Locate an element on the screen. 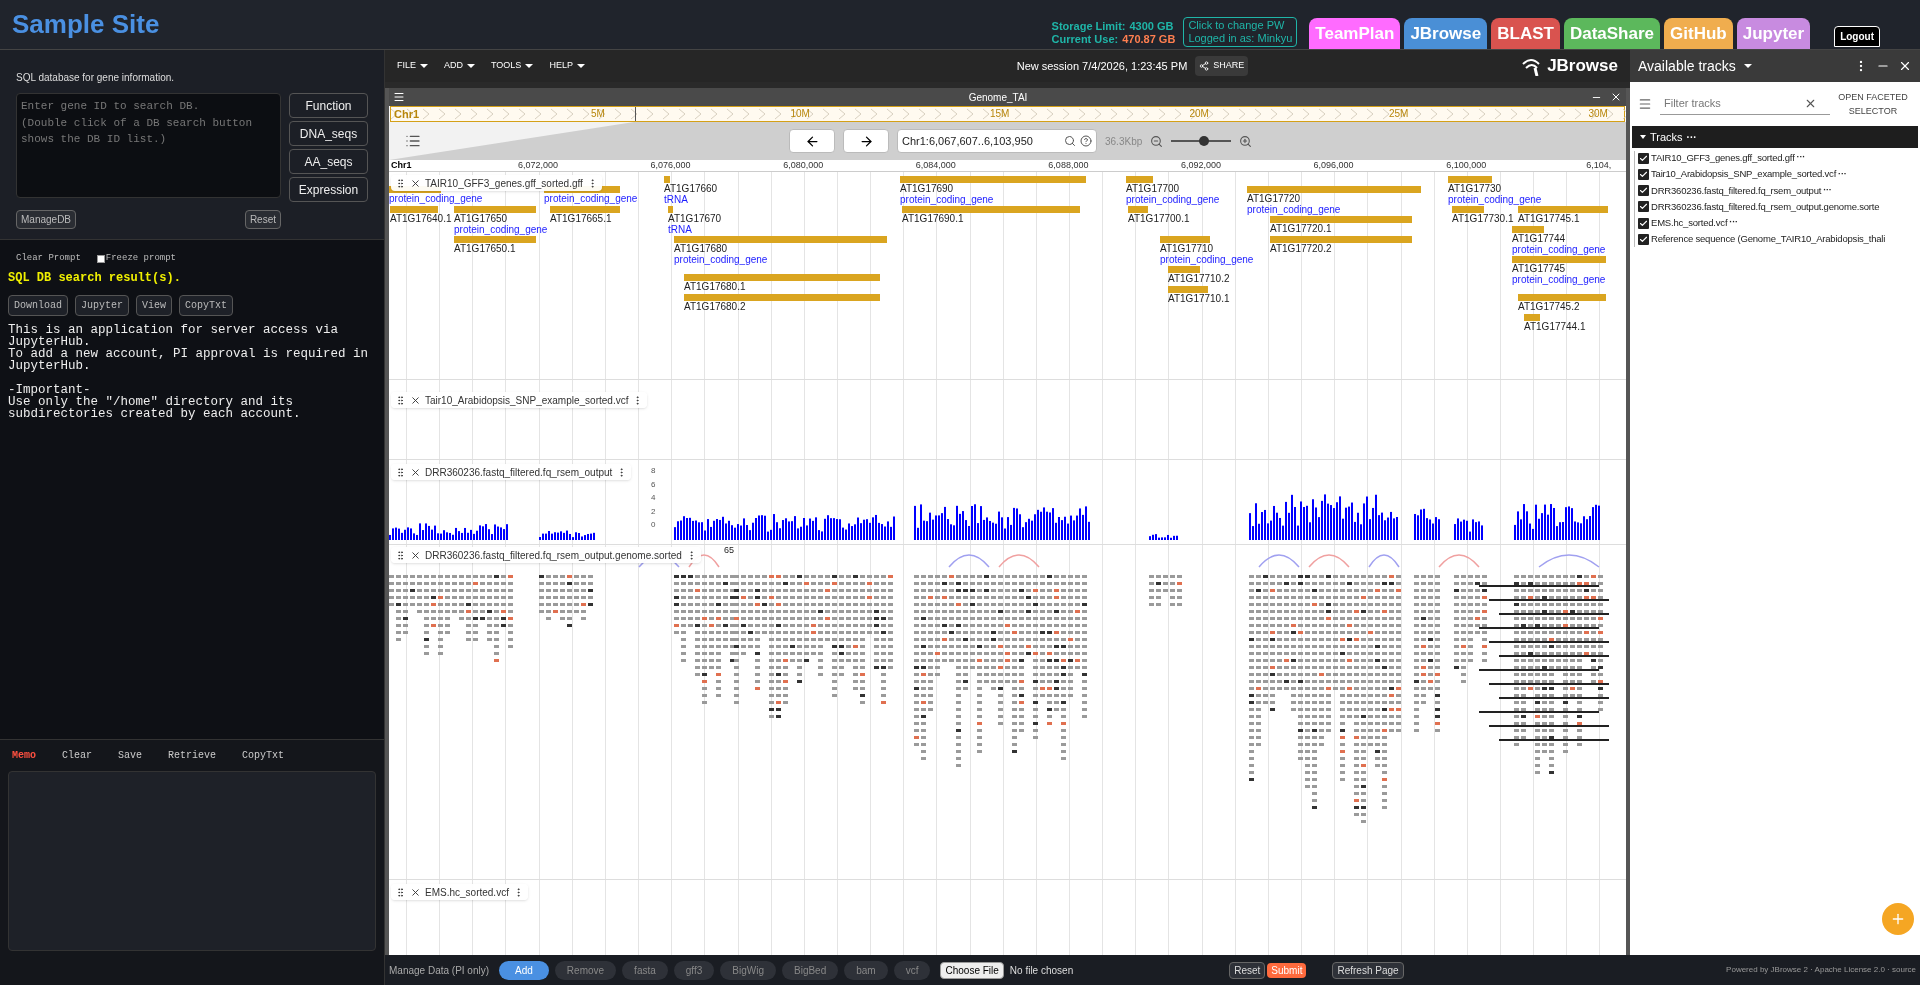  track-label: Tair10_Arabidopsis_SNP_example_sorted.vcf is located at coordinates (519, 400).